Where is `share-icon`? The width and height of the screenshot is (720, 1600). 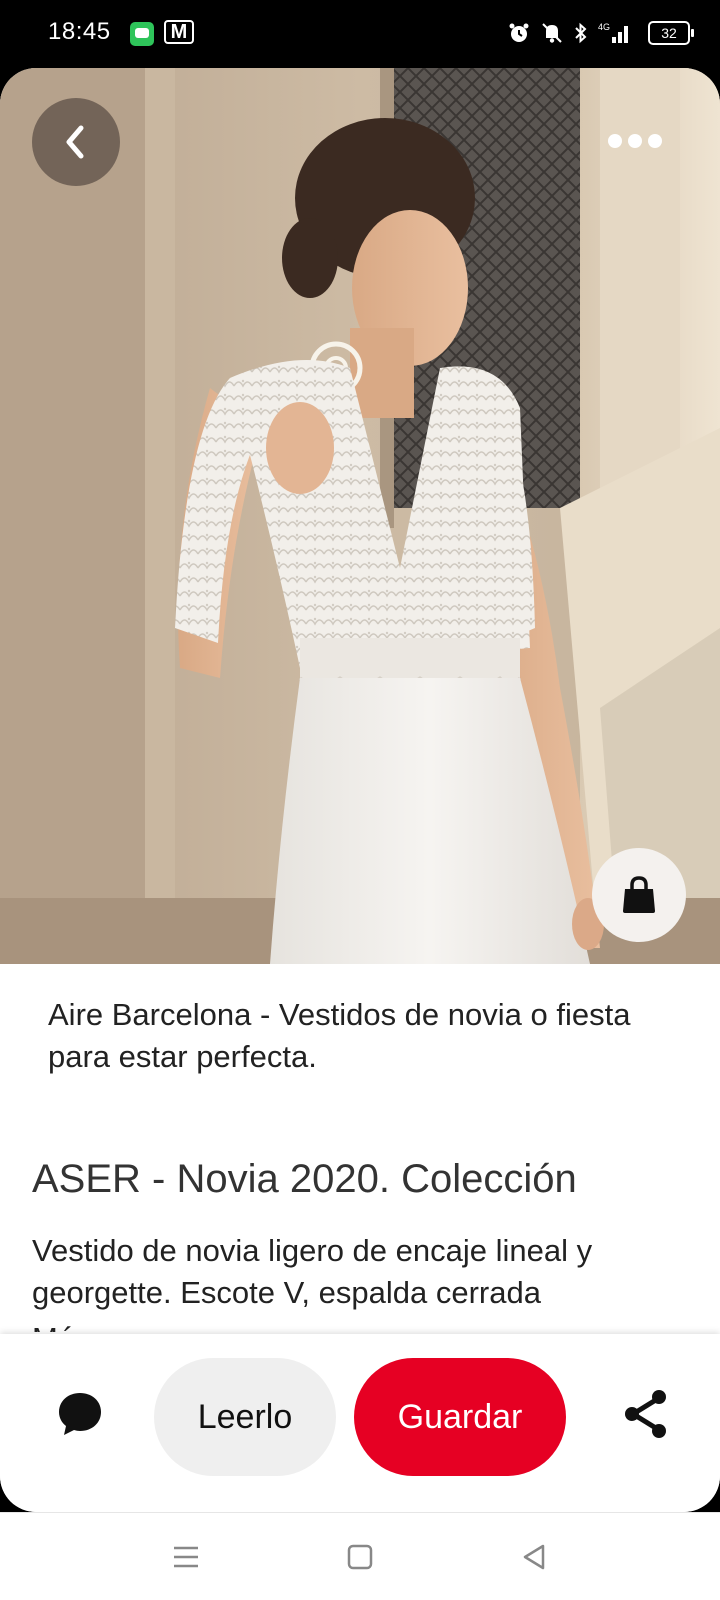
share-icon is located at coordinates (645, 1414).